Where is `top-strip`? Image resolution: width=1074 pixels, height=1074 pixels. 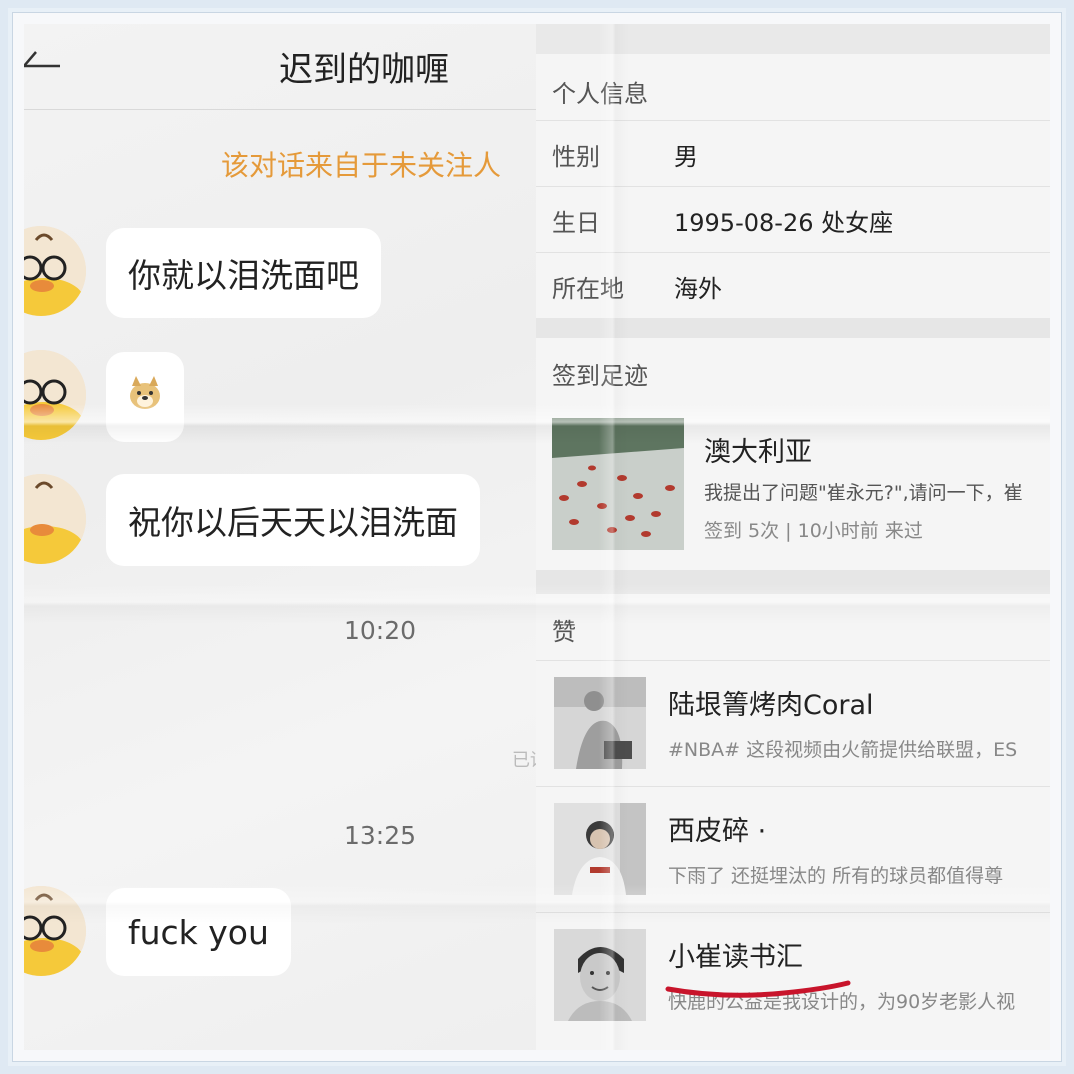
top-strip is located at coordinates (793, 39).